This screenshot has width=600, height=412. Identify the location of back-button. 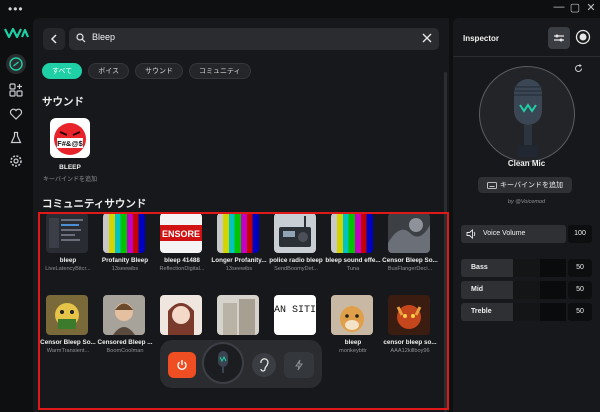
(54, 39).